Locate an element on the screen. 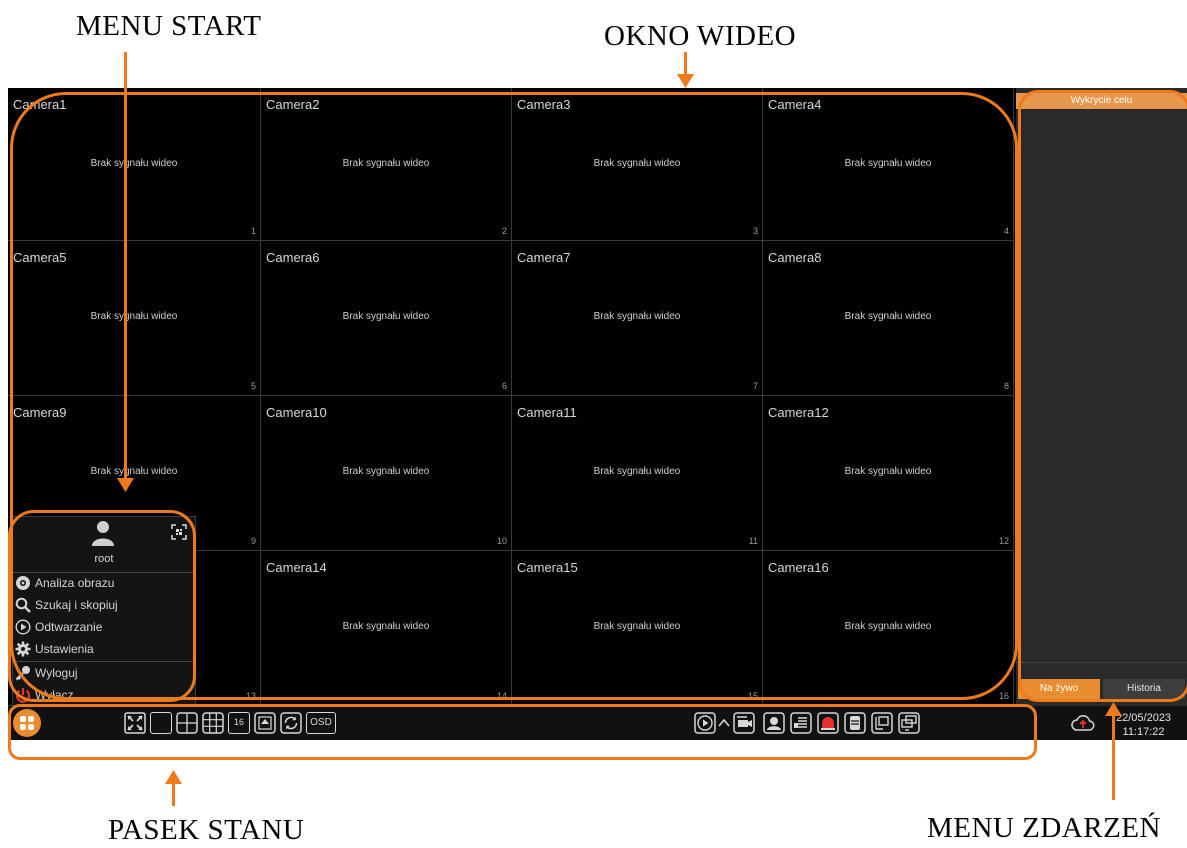  channel-number: 15 is located at coordinates (752, 696).